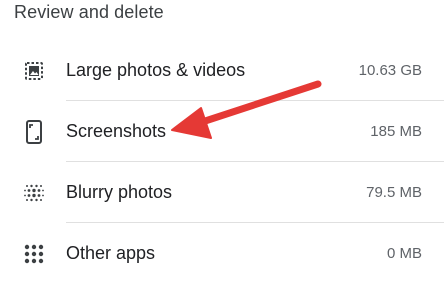  I want to click on blur-icon, so click(34, 193).